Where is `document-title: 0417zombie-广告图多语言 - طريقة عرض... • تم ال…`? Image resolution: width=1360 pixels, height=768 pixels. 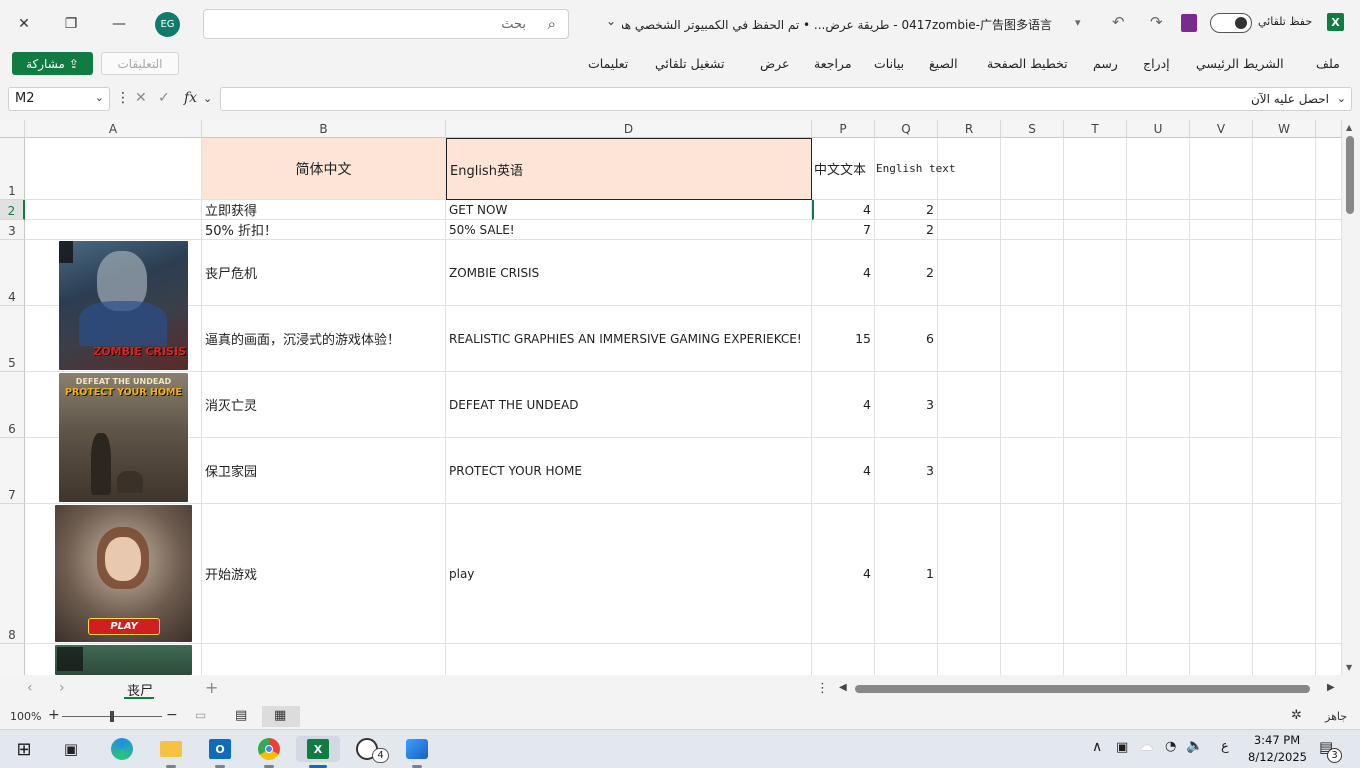 document-title: 0417zombie-广告图多语言 - طريقة عرض... • تم ال… is located at coordinates (837, 24).